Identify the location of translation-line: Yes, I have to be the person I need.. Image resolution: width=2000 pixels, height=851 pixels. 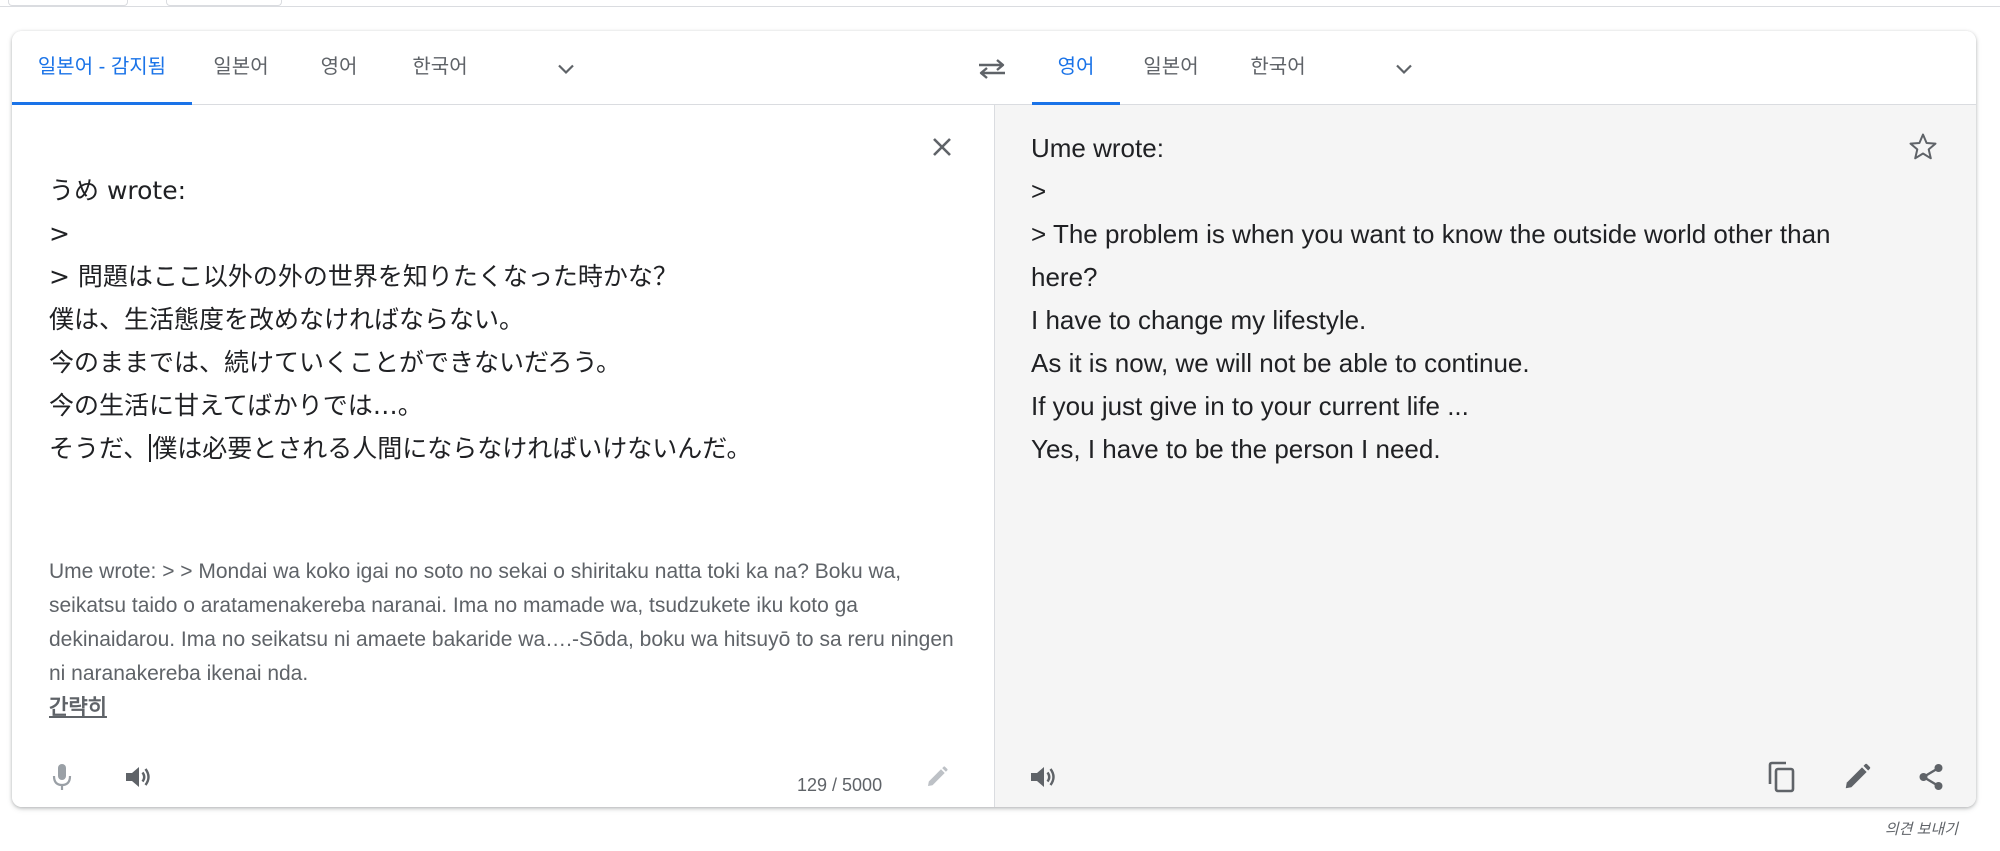
(1236, 449).